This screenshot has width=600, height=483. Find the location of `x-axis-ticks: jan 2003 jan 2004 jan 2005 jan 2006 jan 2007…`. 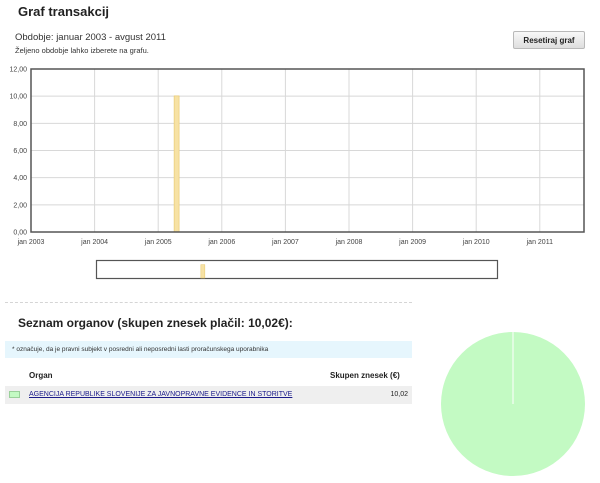

x-axis-ticks: jan 2003 jan 2004 jan 2005 jan 2006 jan 2007… is located at coordinates (285, 242).